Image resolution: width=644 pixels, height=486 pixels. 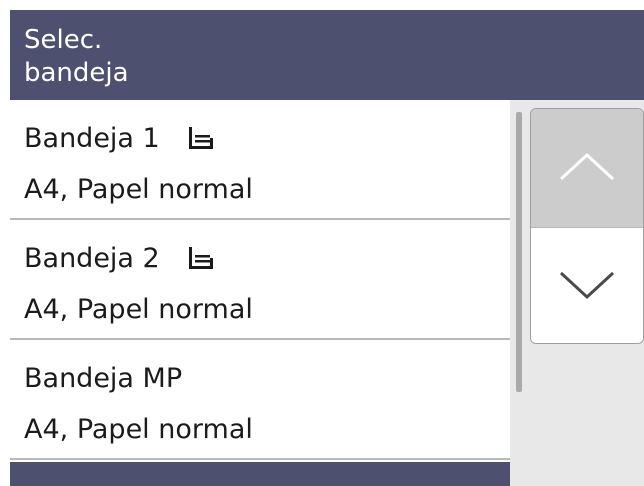 I want to click on tray-name-row: Bandeja 2, so click(x=120, y=258).